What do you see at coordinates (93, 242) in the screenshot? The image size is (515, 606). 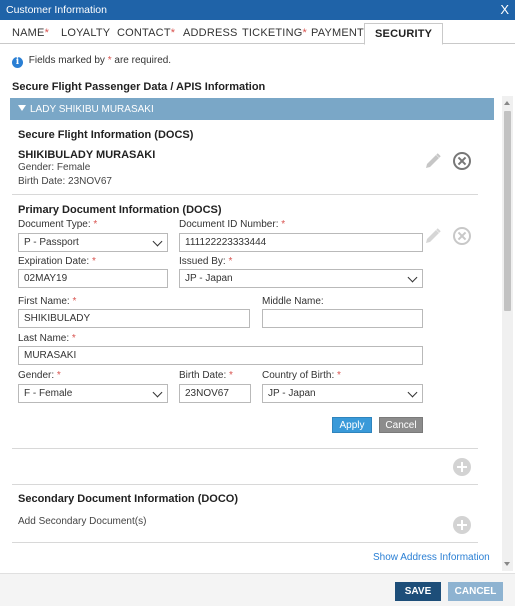 I see `doc-type-select: P - Passport` at bounding box center [93, 242].